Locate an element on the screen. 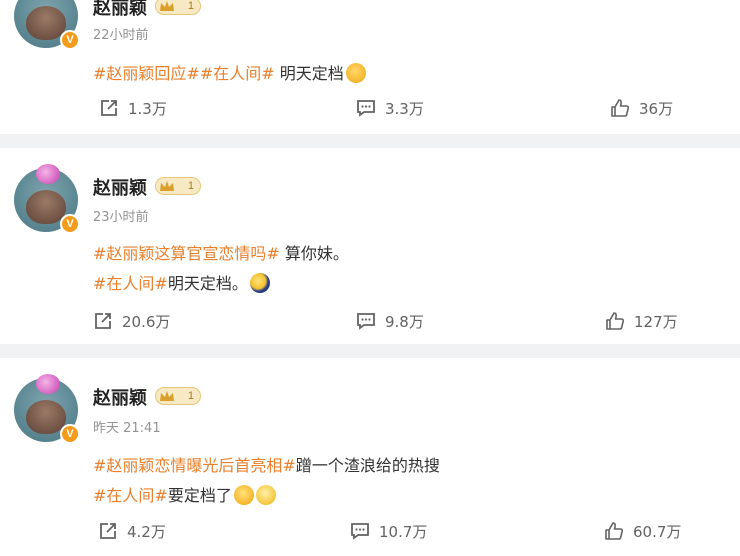 The height and width of the screenshot is (556, 740). post-text: 明天定档 is located at coordinates (309, 73).